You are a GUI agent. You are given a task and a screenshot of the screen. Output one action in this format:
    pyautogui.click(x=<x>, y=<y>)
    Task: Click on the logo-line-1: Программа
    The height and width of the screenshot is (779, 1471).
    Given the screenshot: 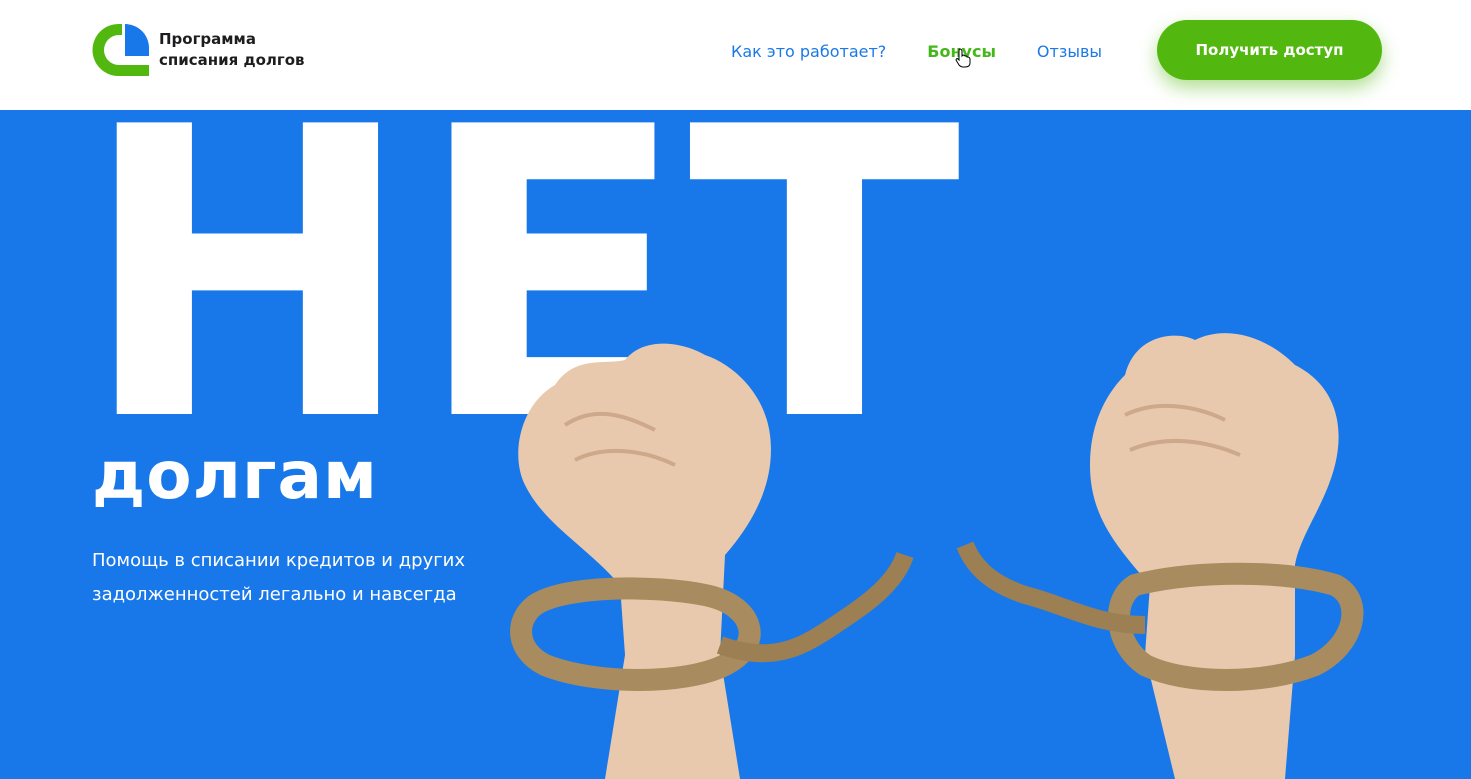 What is the action you would take?
    pyautogui.click(x=207, y=39)
    